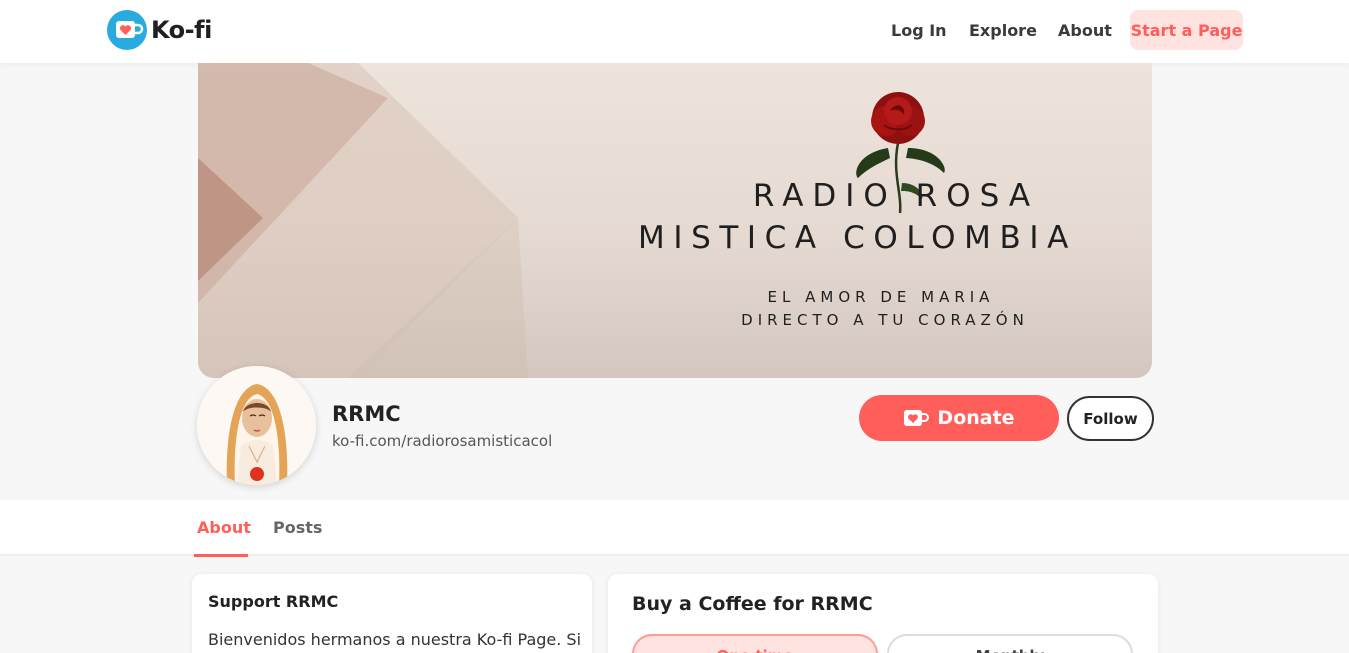 The image size is (1349, 653). Describe the element at coordinates (752, 604) in the screenshot. I see `buy-coffee-title: Buy a Coffee for RRMC` at that location.